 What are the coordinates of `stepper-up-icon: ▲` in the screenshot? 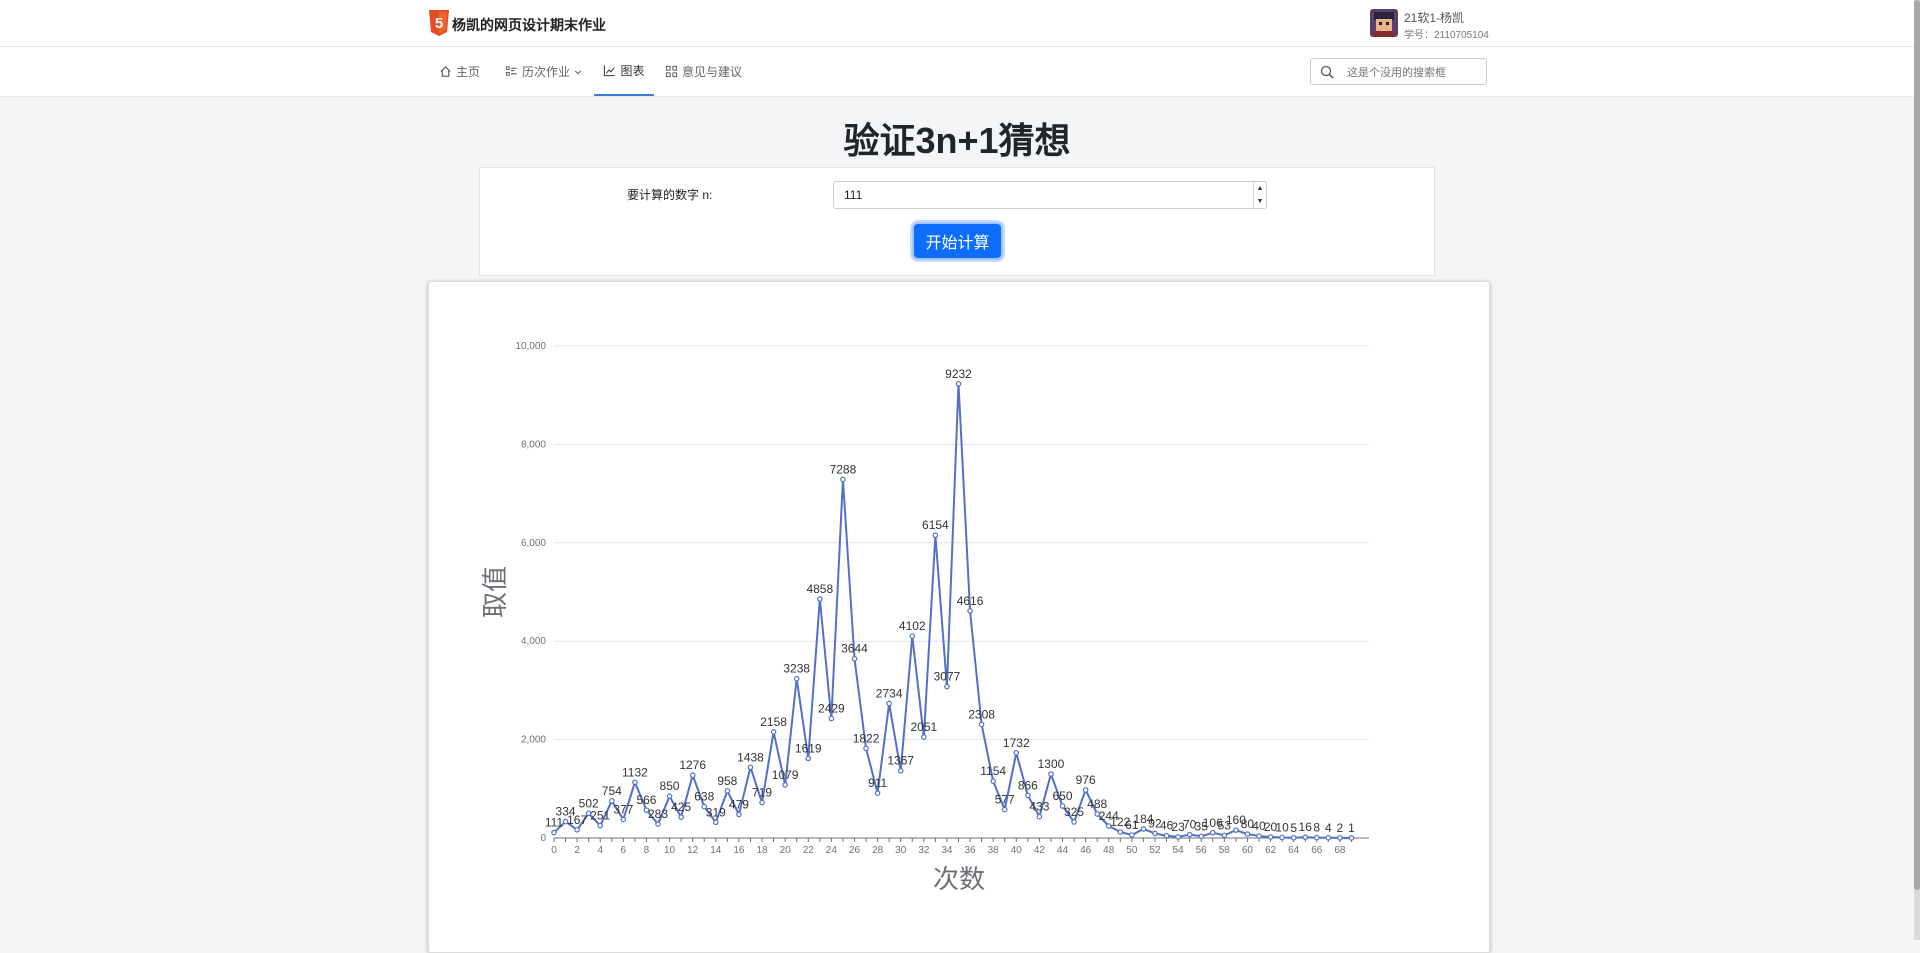 It's located at (1260, 188).